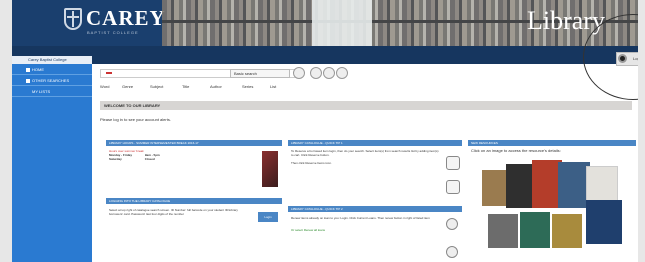  I want to click on sidebar-item-label: HOME, so click(38, 69).